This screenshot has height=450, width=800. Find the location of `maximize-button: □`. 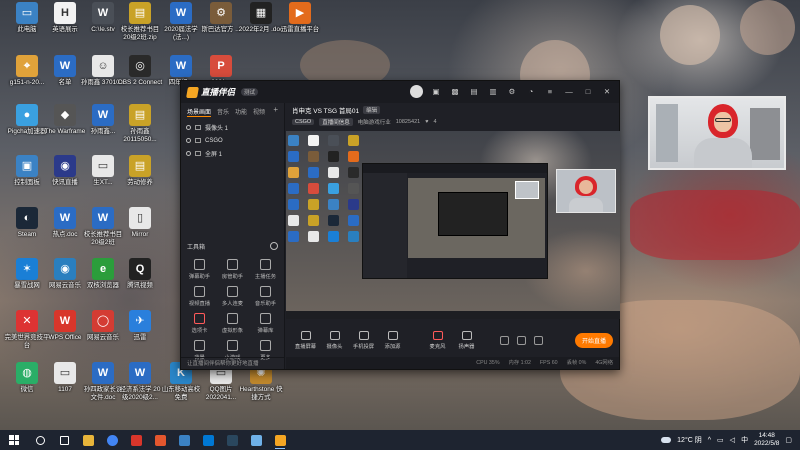

maximize-button: □ is located at coordinates (588, 92).